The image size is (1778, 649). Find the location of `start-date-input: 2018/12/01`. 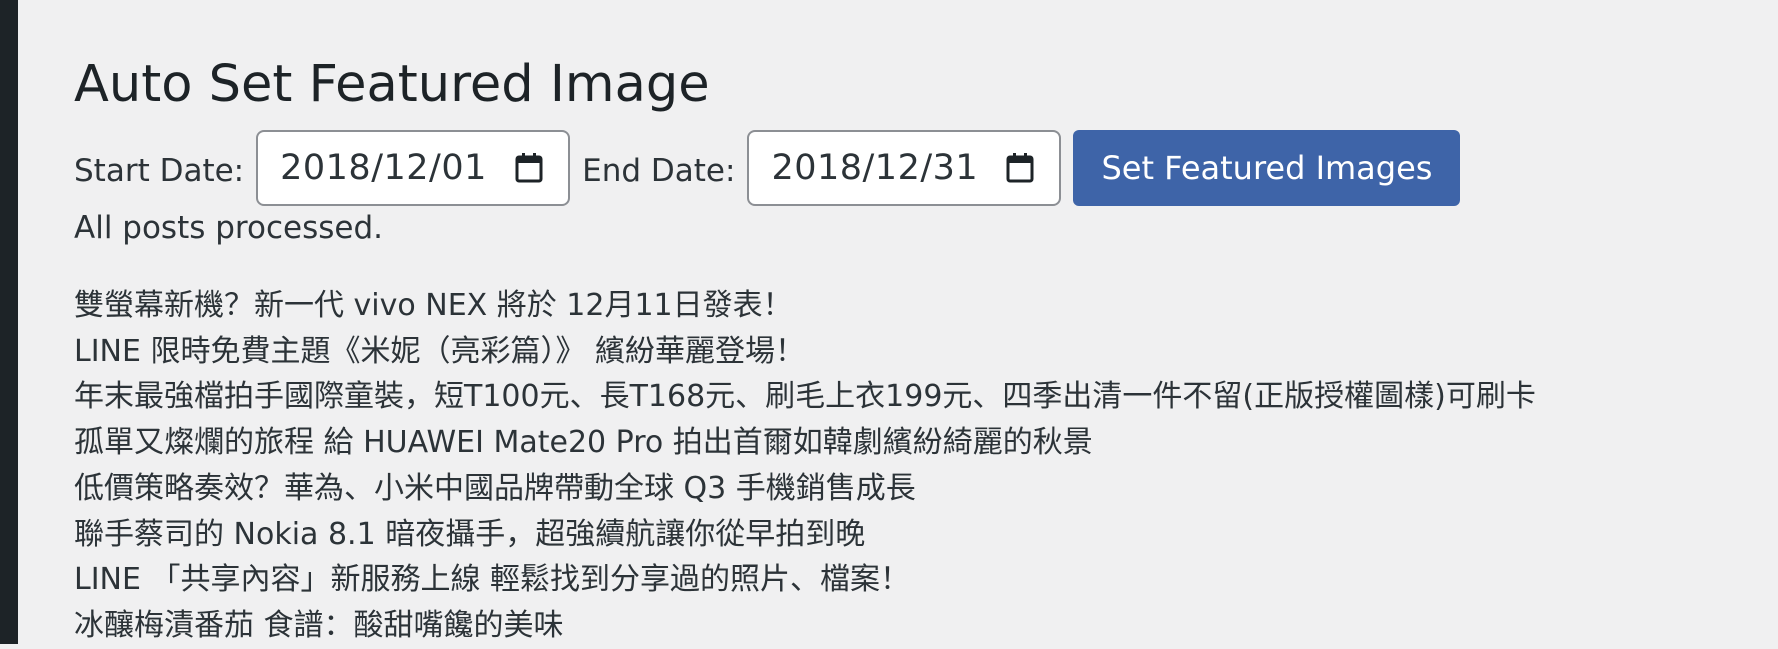

start-date-input: 2018/12/01 is located at coordinates (413, 168).